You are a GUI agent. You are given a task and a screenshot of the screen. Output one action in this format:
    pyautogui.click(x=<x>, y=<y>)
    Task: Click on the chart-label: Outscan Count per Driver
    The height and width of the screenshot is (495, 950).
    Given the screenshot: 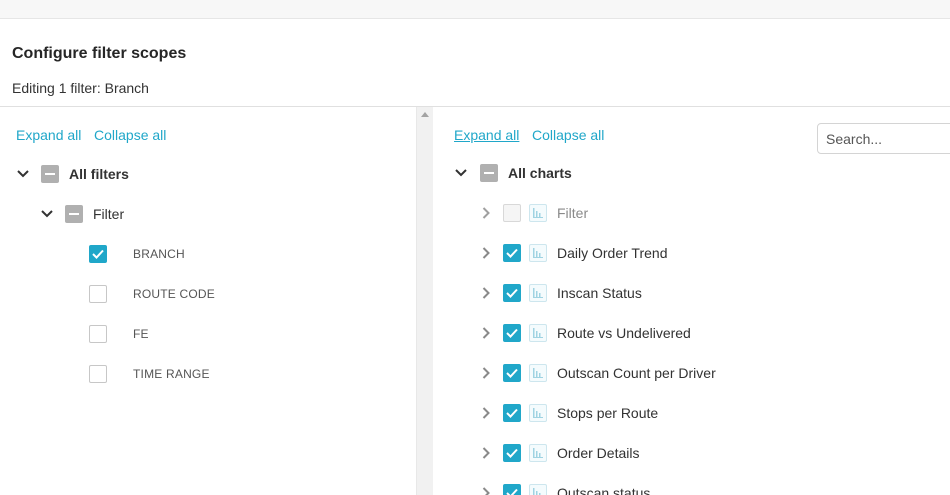 What is the action you would take?
    pyautogui.click(x=636, y=373)
    